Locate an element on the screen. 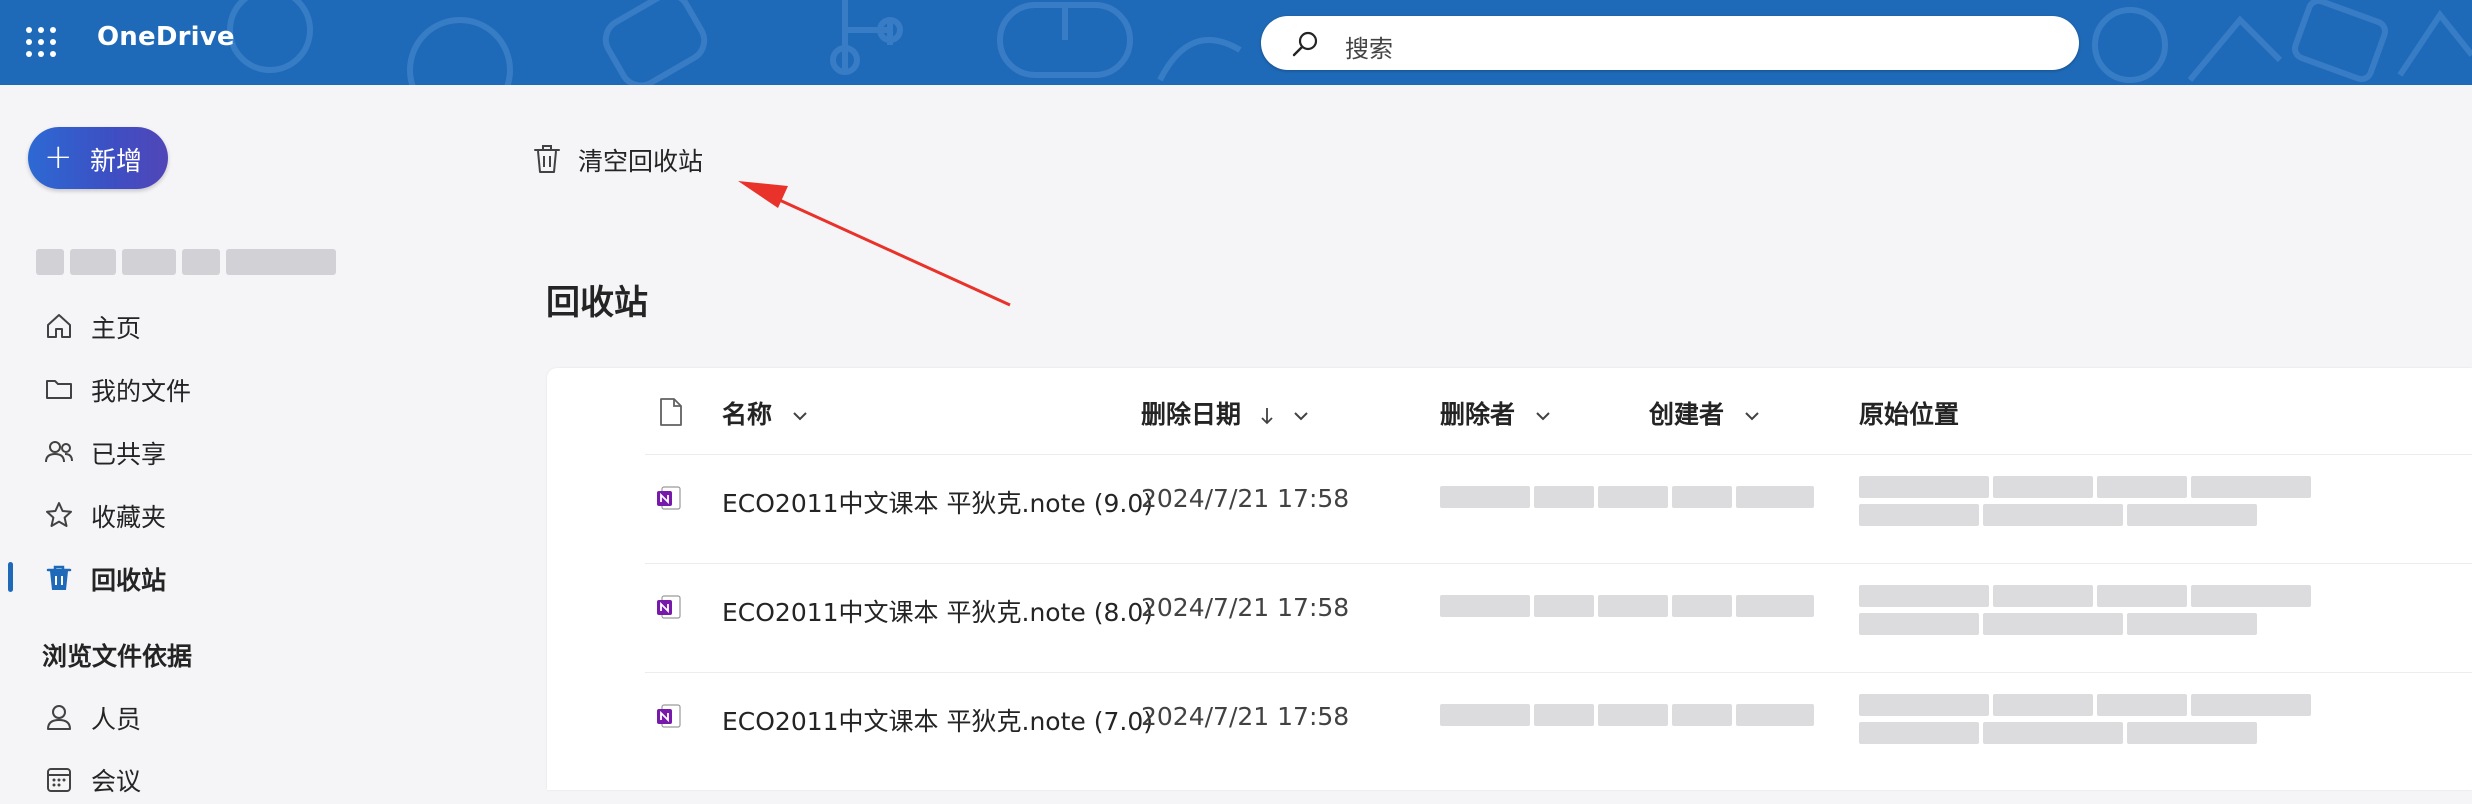 The height and width of the screenshot is (804, 2472). nav-item-recycle-bin: 回收站 is located at coordinates (260, 576).